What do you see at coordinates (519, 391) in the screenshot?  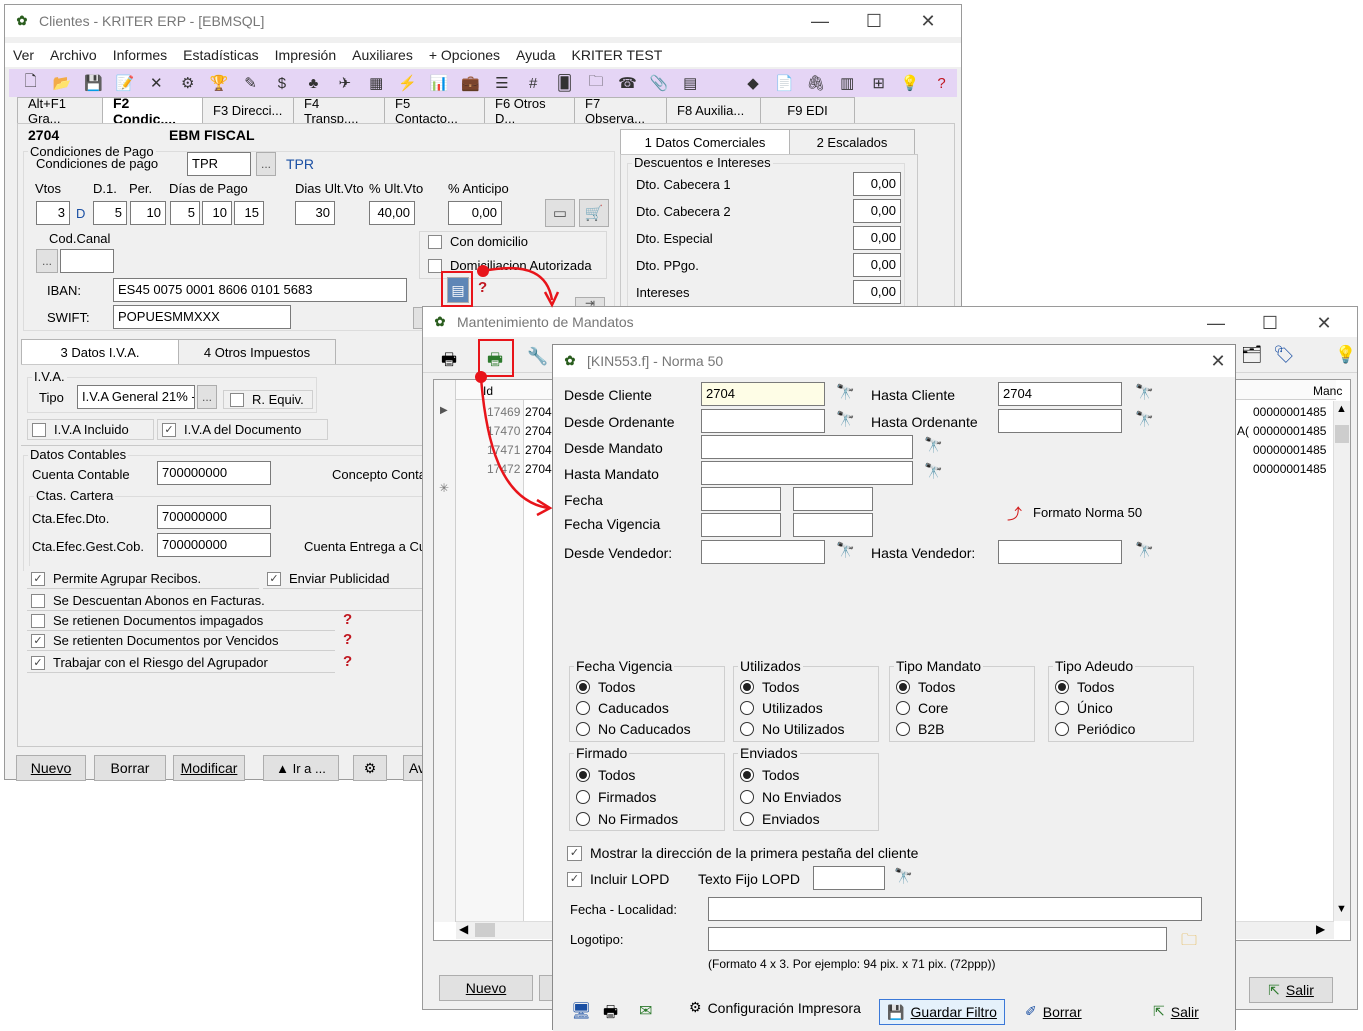 I see `annotation-arrows` at bounding box center [519, 391].